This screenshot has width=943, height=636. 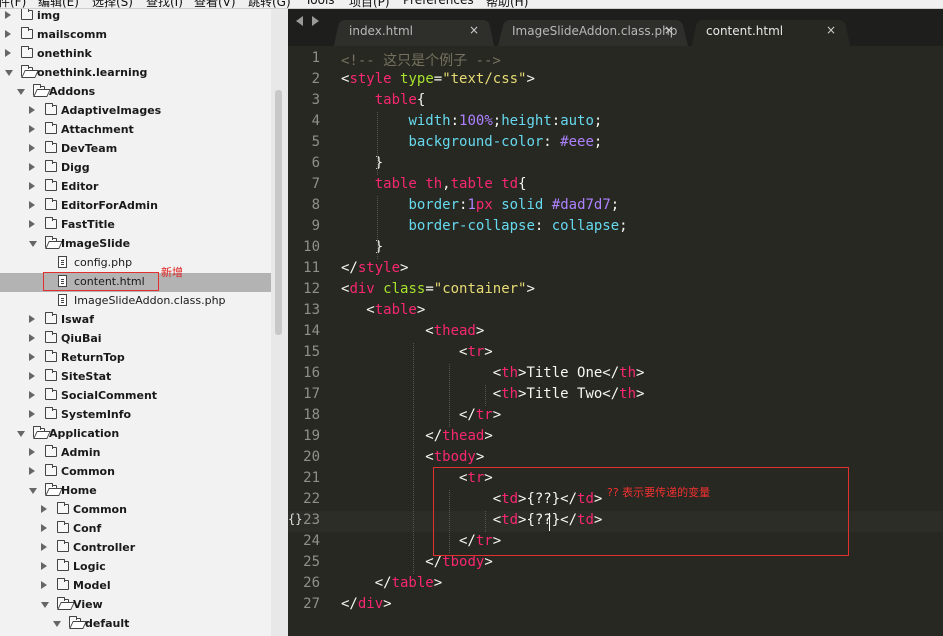 What do you see at coordinates (615, 605) in the screenshot?
I see `code-line: 27 </div>` at bounding box center [615, 605].